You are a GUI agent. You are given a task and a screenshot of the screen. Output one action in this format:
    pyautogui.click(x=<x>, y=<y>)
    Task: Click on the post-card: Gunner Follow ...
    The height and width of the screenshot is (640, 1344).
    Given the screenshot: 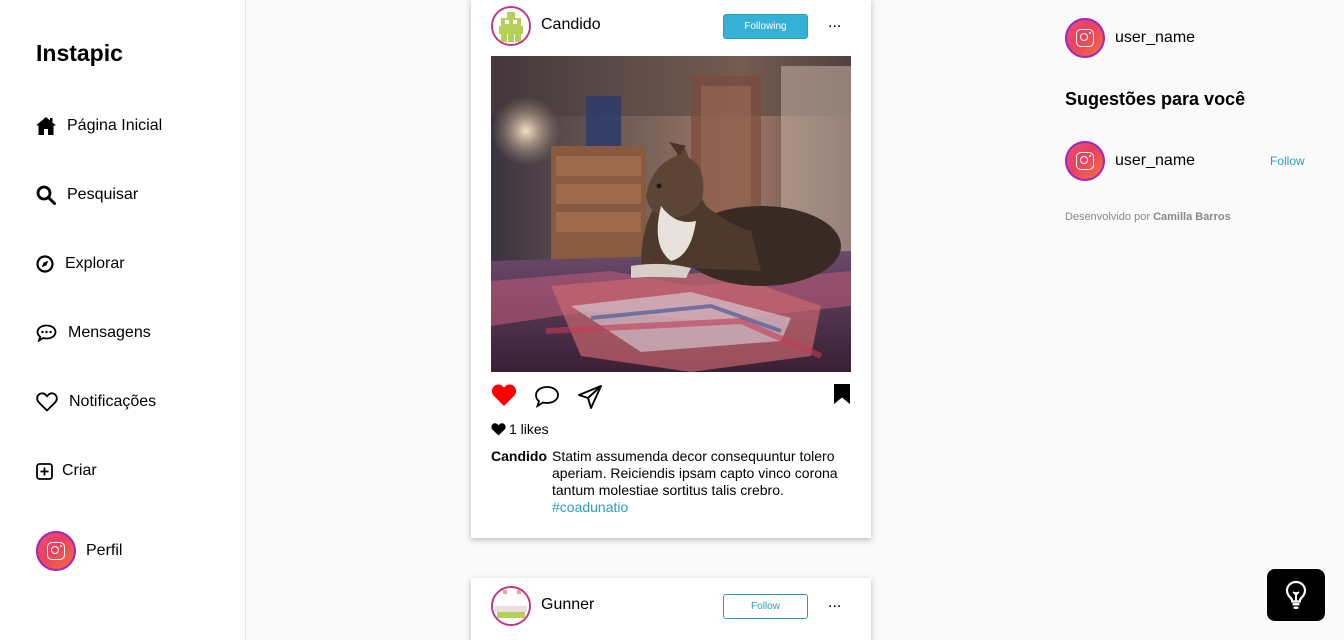 What is the action you would take?
    pyautogui.click(x=671, y=609)
    